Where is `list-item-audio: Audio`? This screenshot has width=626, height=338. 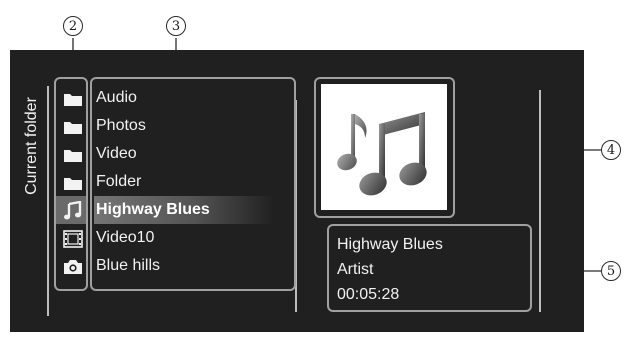 list-item-audio: Audio is located at coordinates (184, 98).